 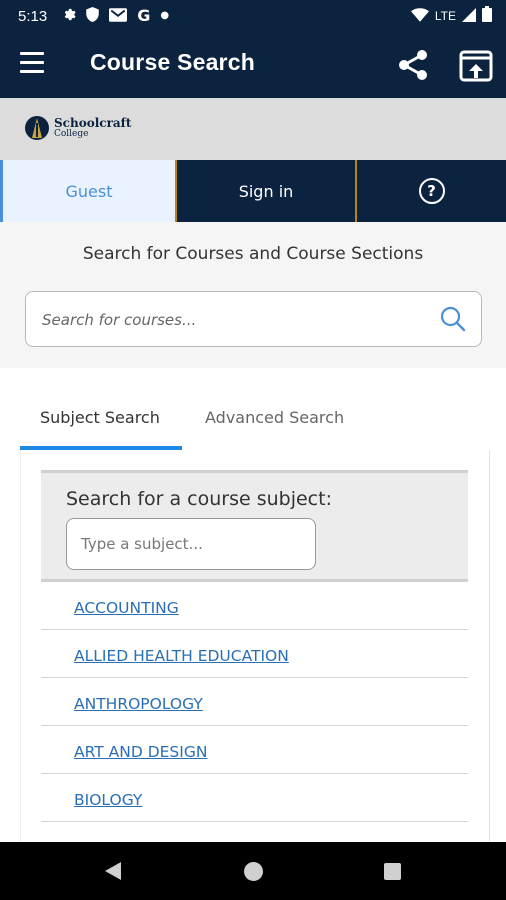 I want to click on status-bar: 5:13 G ● LTE, so click(x=253, y=16).